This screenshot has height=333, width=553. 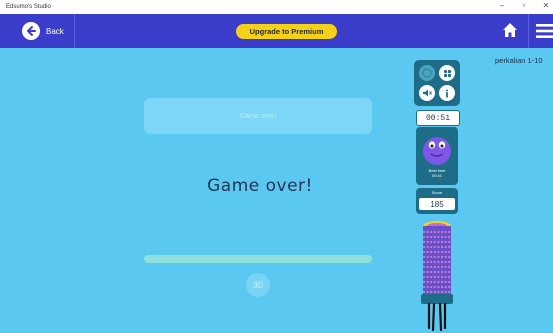 I want to click on minimize-button: –, so click(x=502, y=5).